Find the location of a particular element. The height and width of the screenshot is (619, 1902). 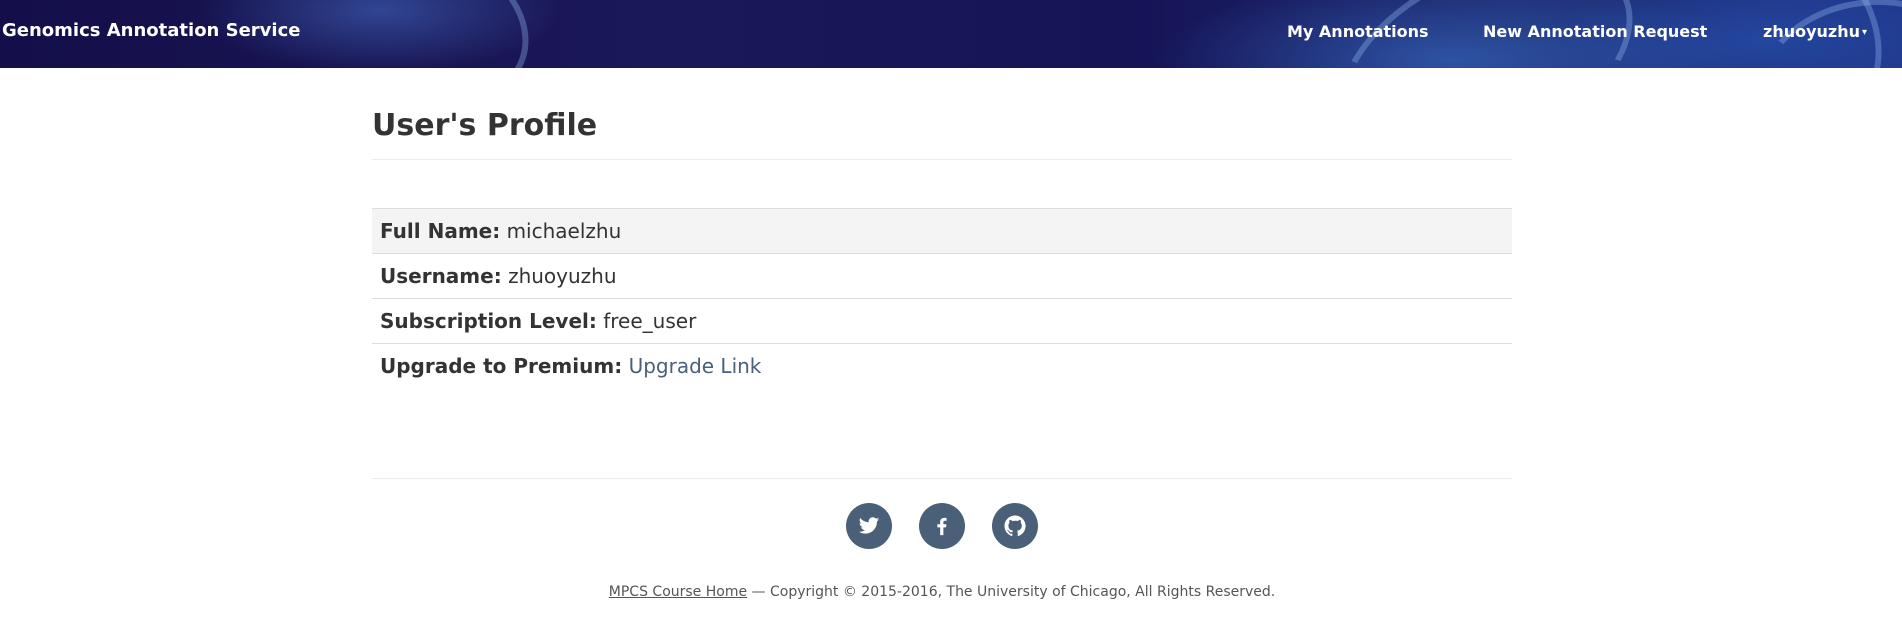

full-name-value: michaelzhu is located at coordinates (564, 231).